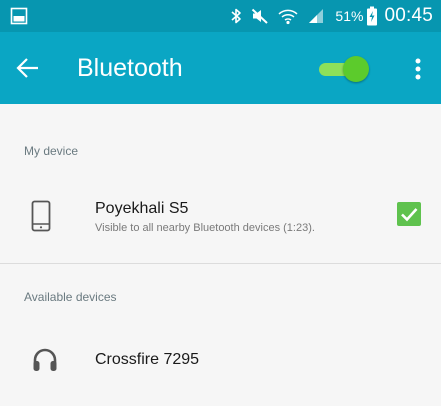  What do you see at coordinates (220, 263) in the screenshot?
I see `section-divider` at bounding box center [220, 263].